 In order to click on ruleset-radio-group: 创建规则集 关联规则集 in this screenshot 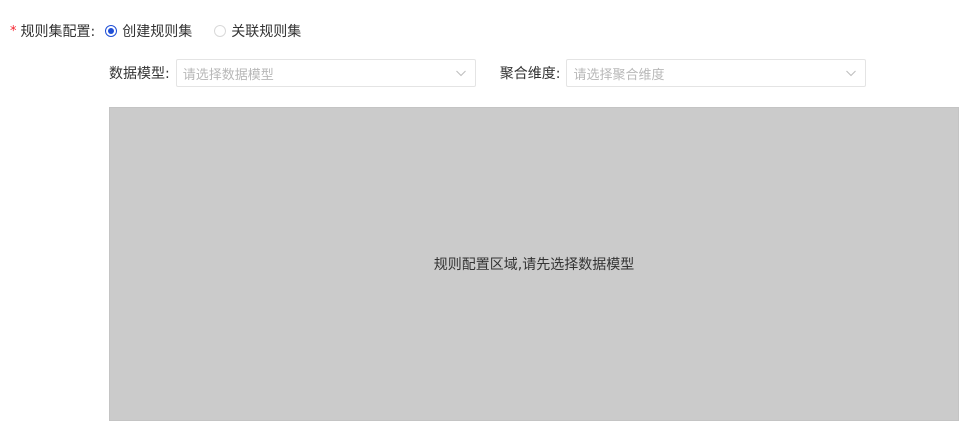, I will do `click(214, 31)`.